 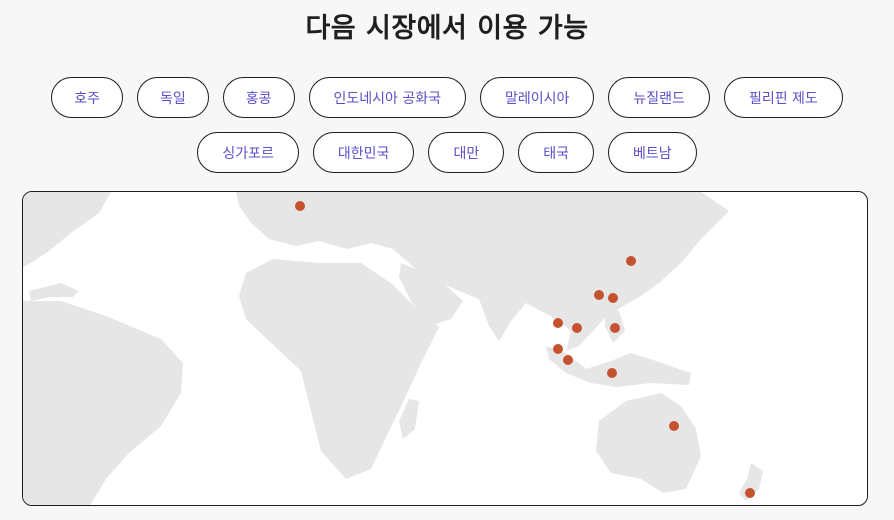 What do you see at coordinates (674, 426) in the screenshot?
I see `marker-australia` at bounding box center [674, 426].